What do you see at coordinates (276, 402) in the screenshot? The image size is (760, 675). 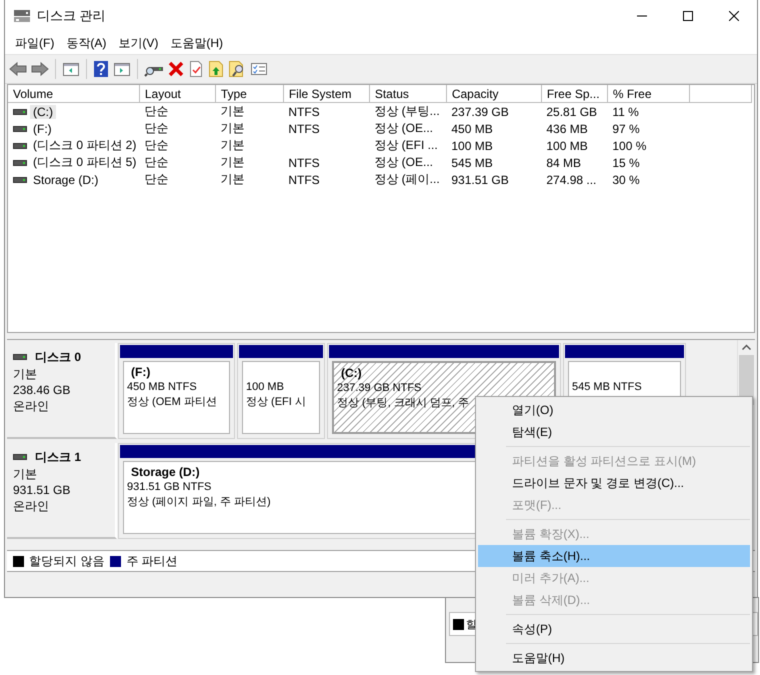 I see `partition-status: 정상 (EFI 시` at bounding box center [276, 402].